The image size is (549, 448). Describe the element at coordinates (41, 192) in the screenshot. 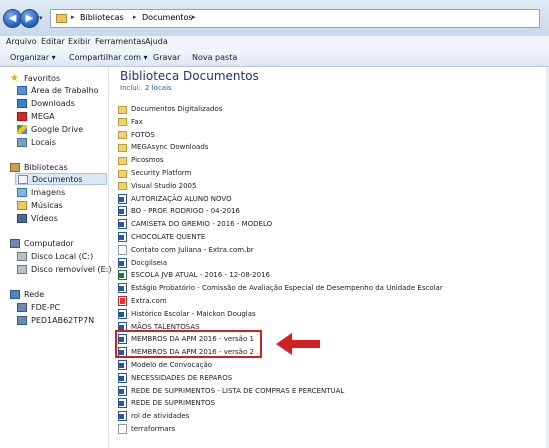

I see `nav-item-images: Imagens` at that location.